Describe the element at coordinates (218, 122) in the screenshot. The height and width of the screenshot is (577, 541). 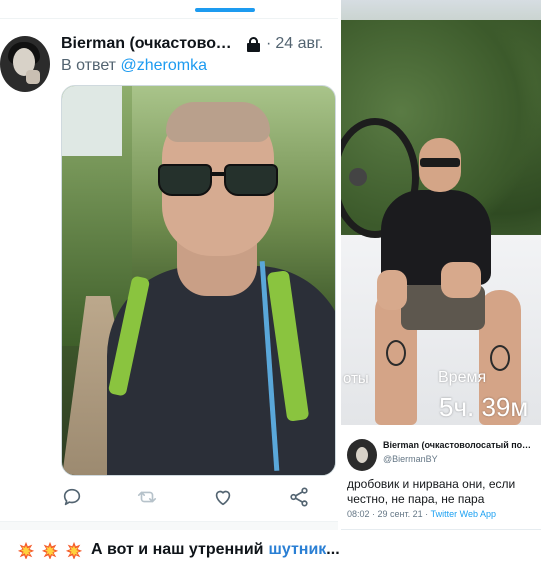
I see `photo-person-hair` at that location.